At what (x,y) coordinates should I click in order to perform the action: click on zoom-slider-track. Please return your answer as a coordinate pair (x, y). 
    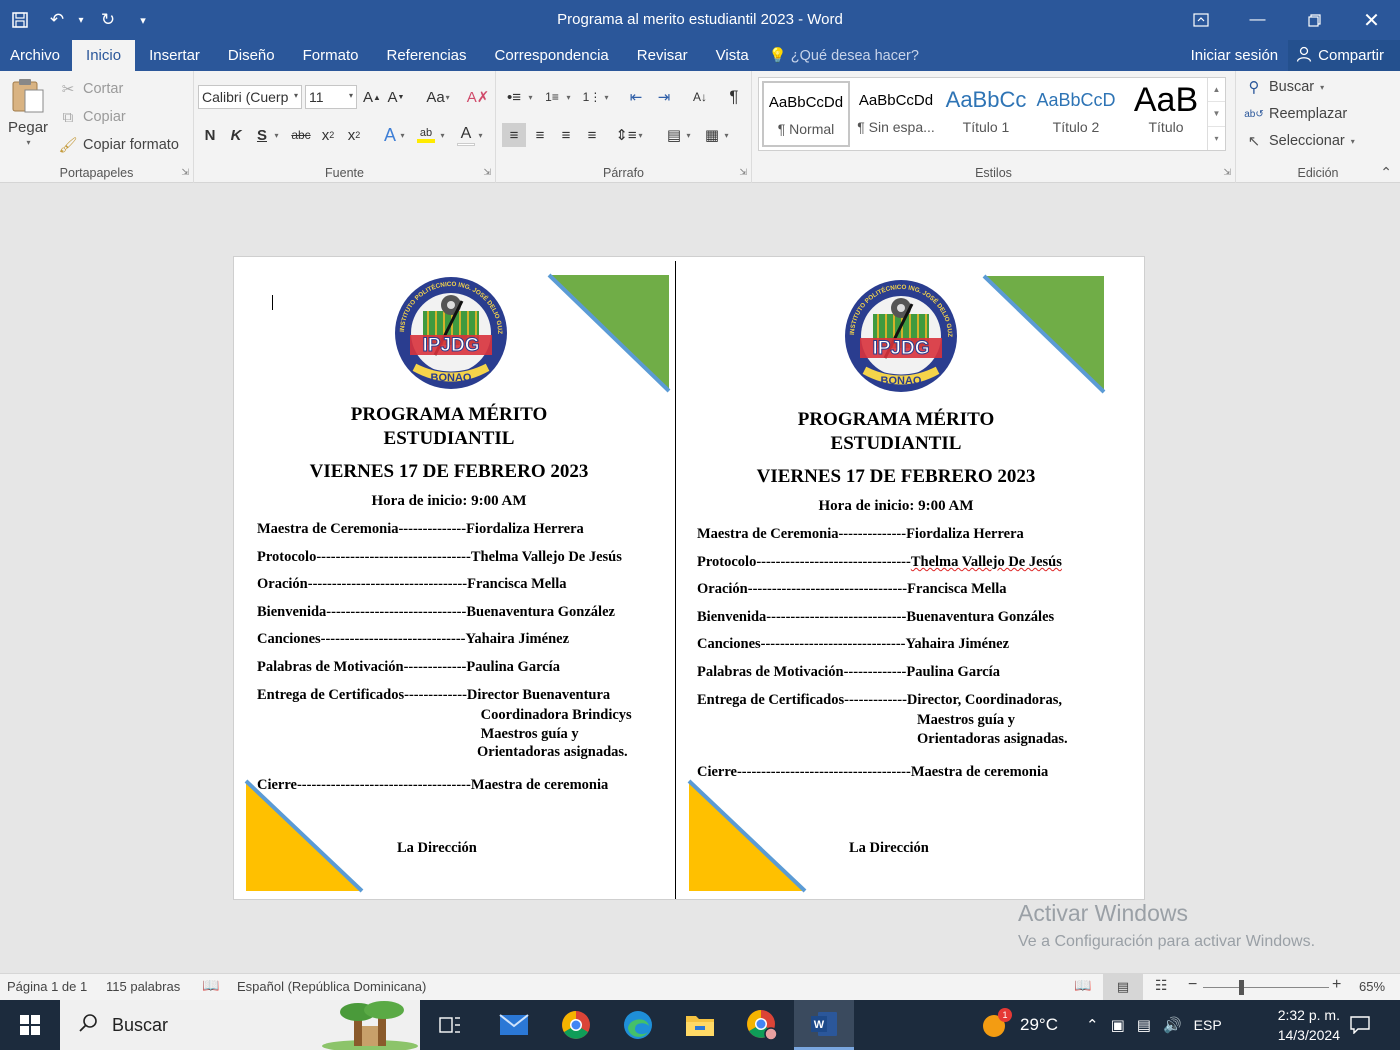
    Looking at the image, I should click on (1266, 987).